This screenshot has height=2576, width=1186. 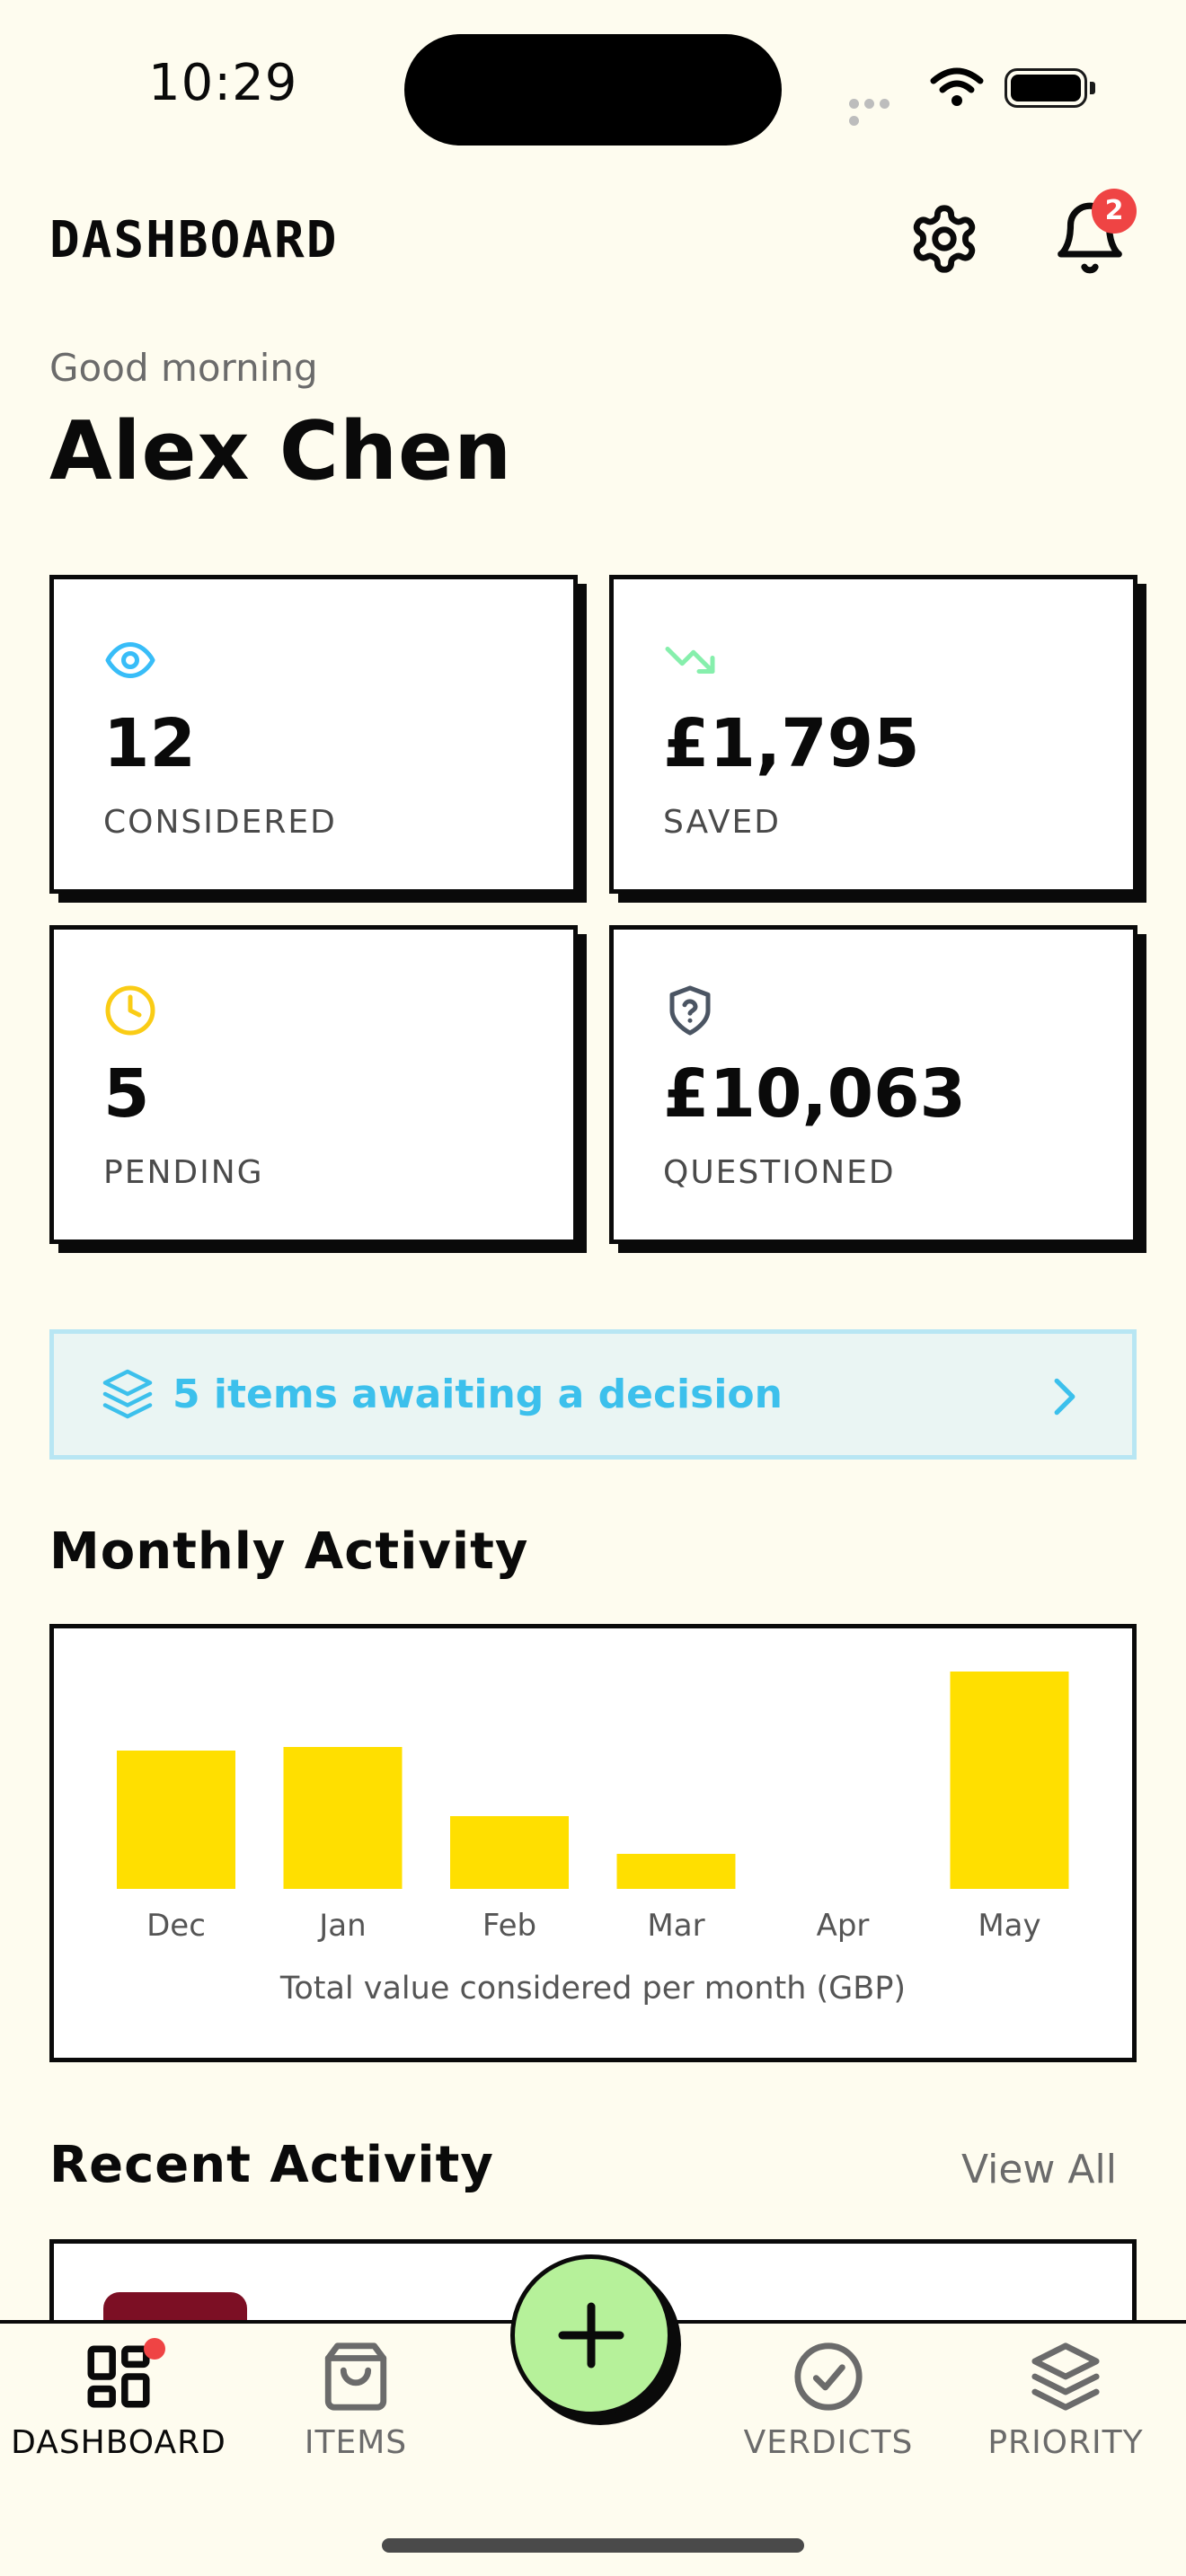 I want to click on stat-card-saved: £1,795 SAVED, so click(x=873, y=734).